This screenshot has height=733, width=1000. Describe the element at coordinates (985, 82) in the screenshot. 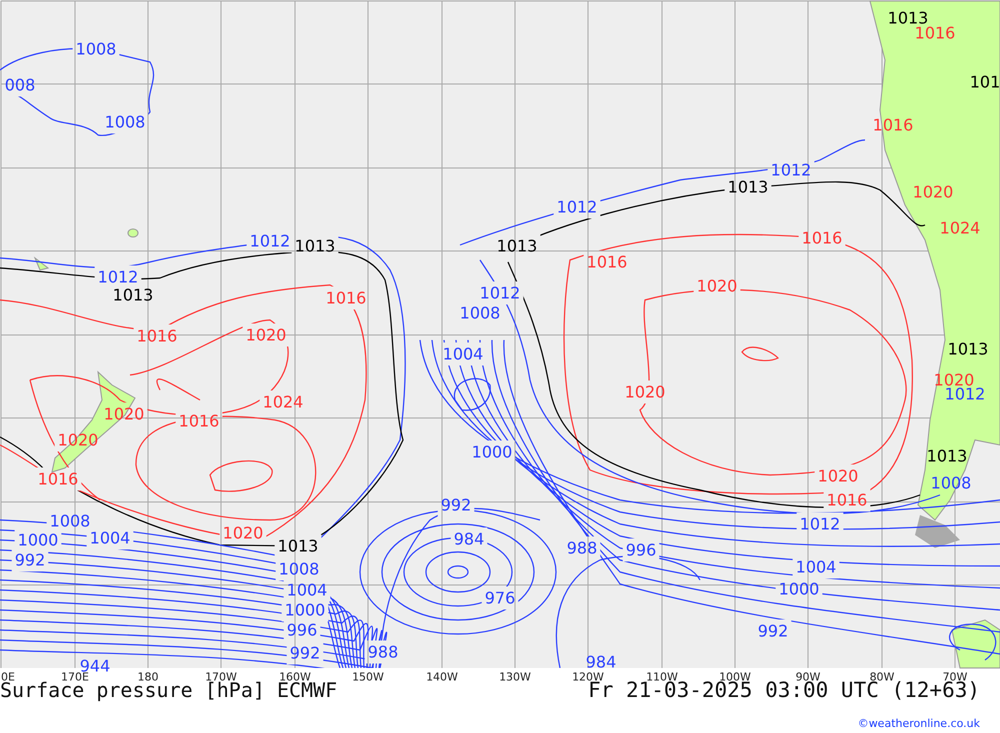

I see `isobar-label: 101` at that location.